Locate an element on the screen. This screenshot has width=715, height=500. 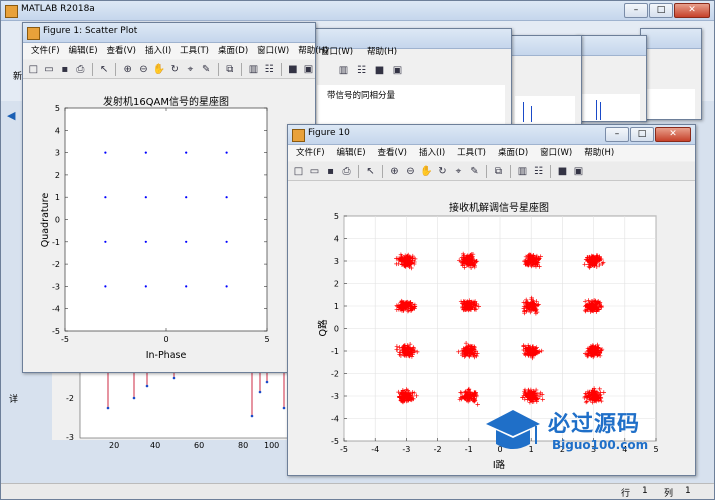
x-tick-label: 0 is located at coordinates (165, 339).